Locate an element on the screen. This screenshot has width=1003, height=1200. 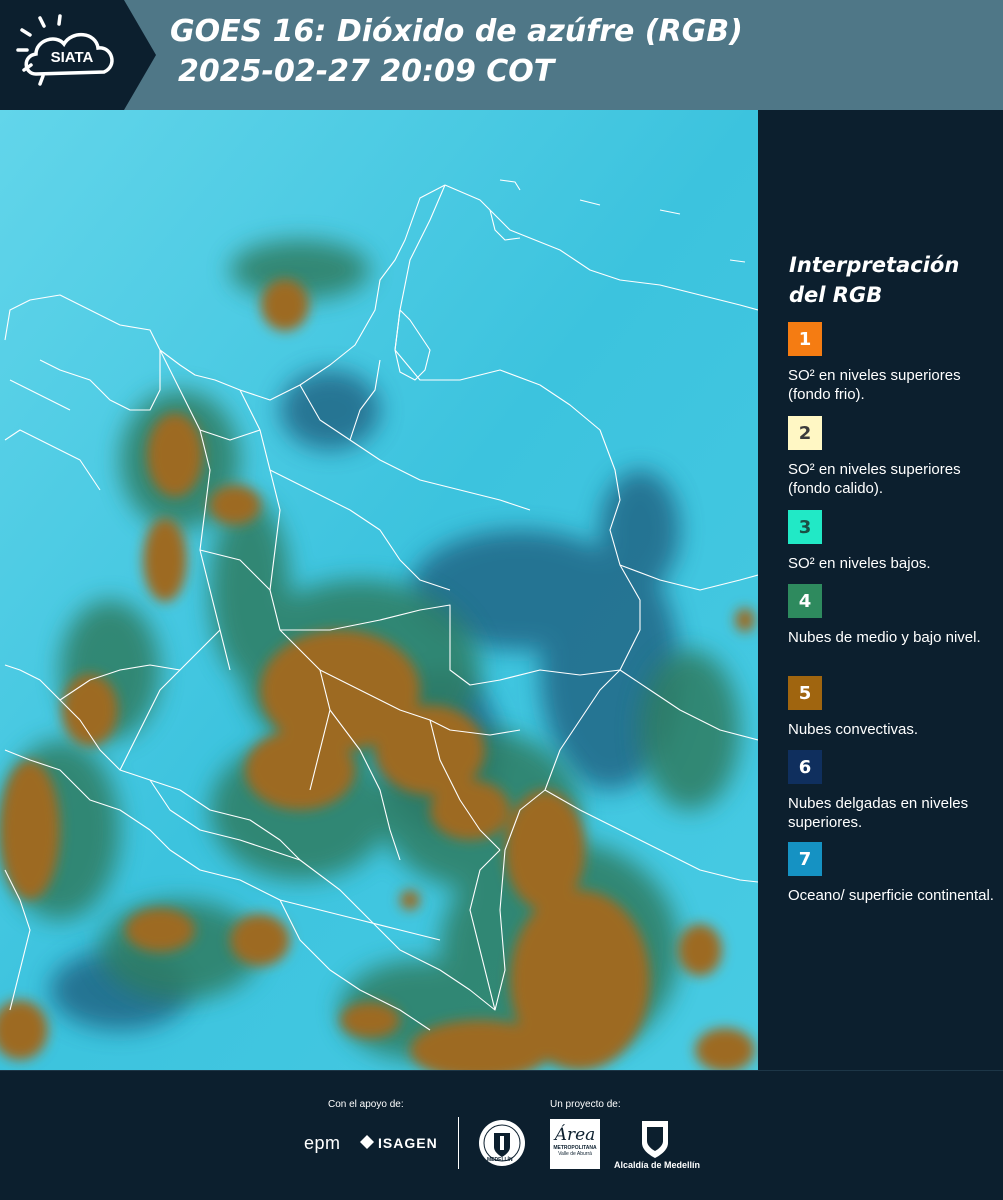
alcaldia-caption: Alcaldía de Medellín is located at coordinates (657, 1165).